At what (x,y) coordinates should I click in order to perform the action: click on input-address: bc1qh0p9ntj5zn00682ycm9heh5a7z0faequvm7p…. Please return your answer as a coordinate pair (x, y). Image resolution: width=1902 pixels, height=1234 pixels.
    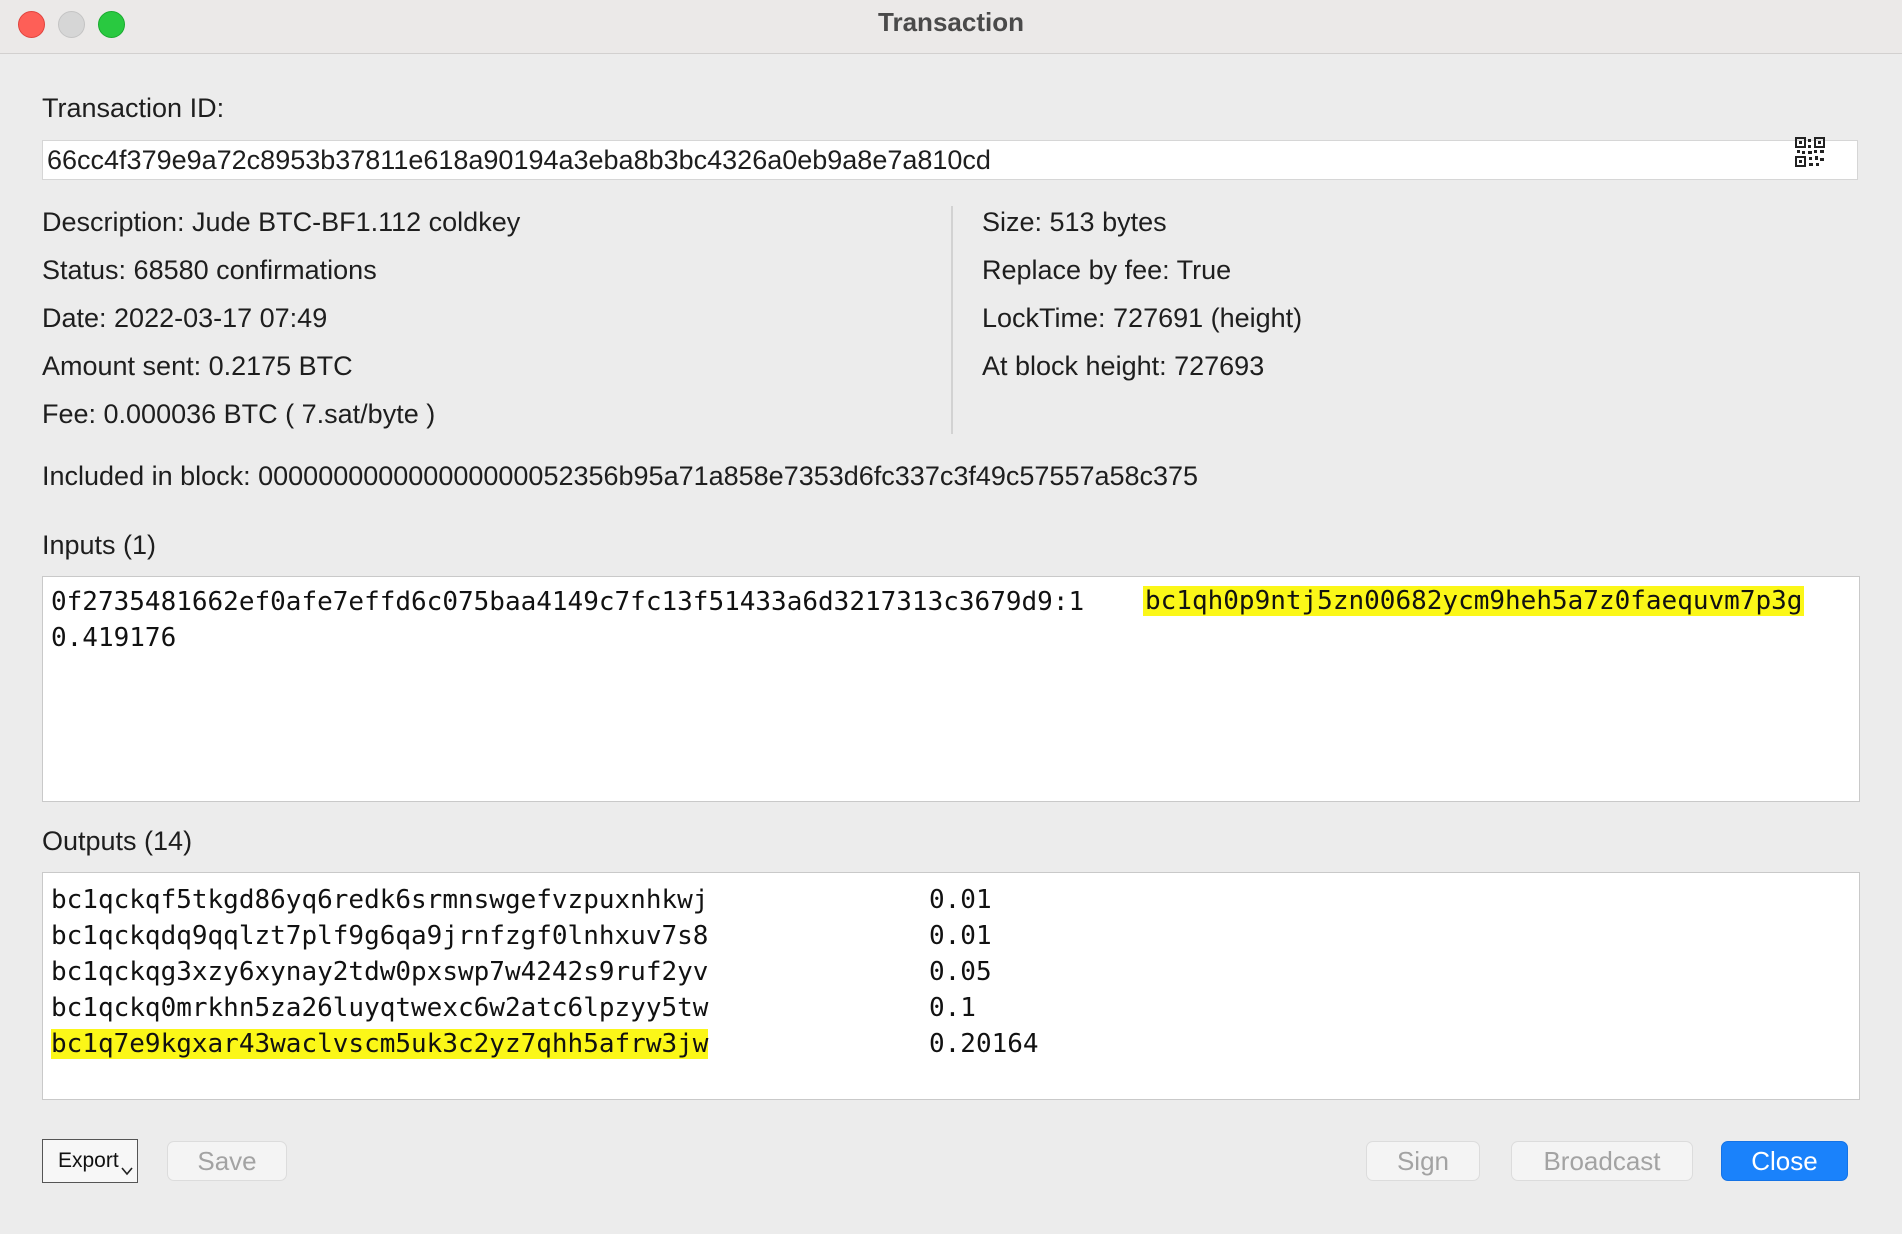
    Looking at the image, I should click on (1474, 601).